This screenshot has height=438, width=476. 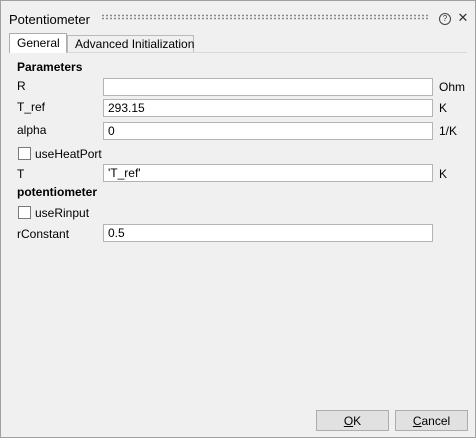 I want to click on r-constant-field, so click(x=268, y=233).